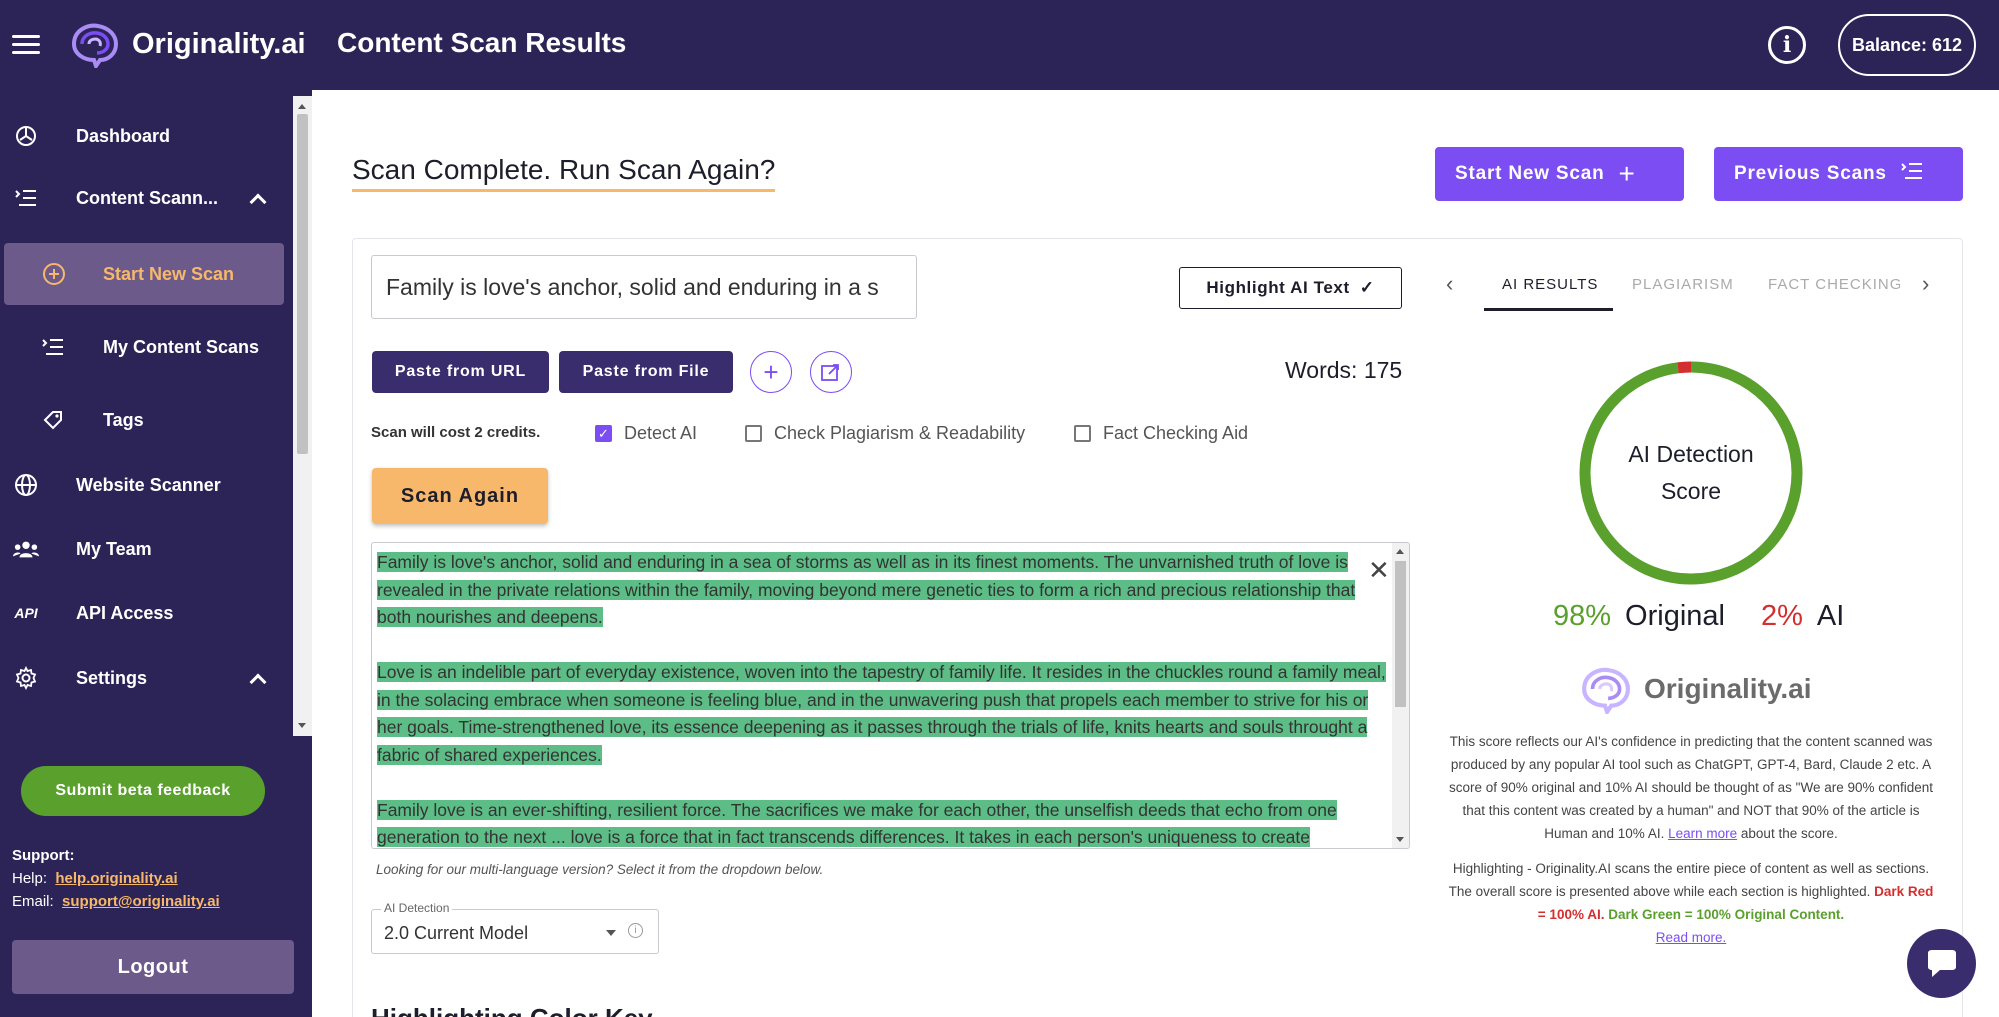 The width and height of the screenshot is (1999, 1017). Describe the element at coordinates (460, 496) in the screenshot. I see `scan-again-button: Scan Again` at that location.